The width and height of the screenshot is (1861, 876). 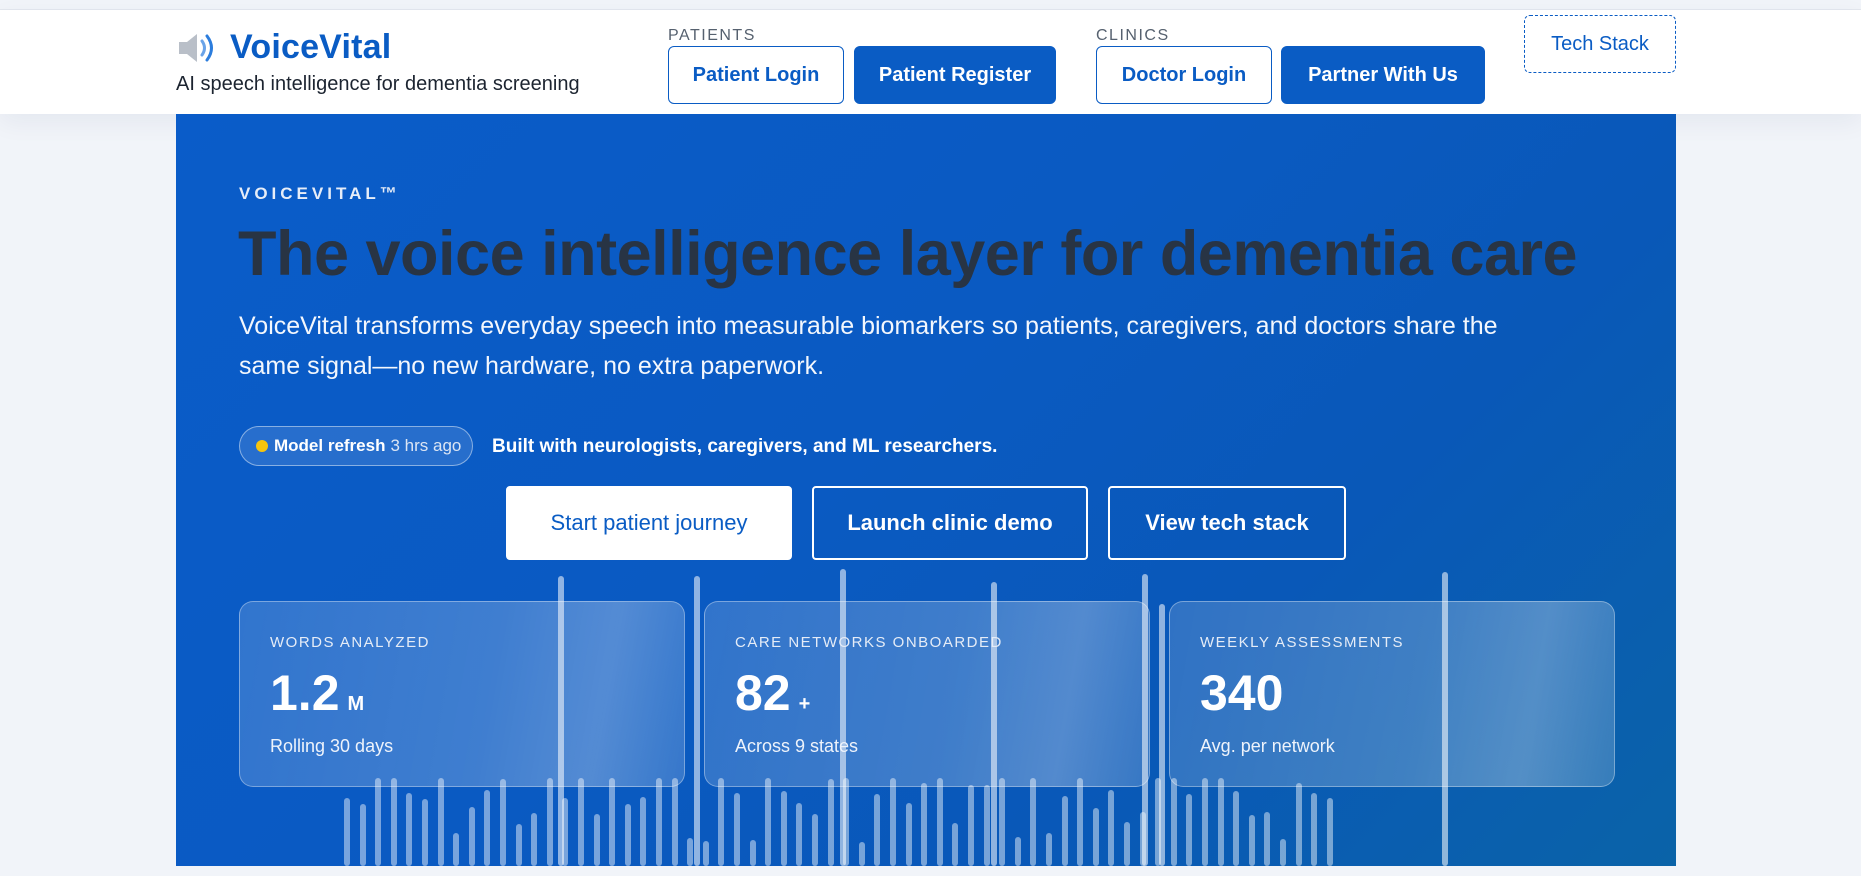 I want to click on doctor-login-button: Doctor Login, so click(x=1184, y=75).